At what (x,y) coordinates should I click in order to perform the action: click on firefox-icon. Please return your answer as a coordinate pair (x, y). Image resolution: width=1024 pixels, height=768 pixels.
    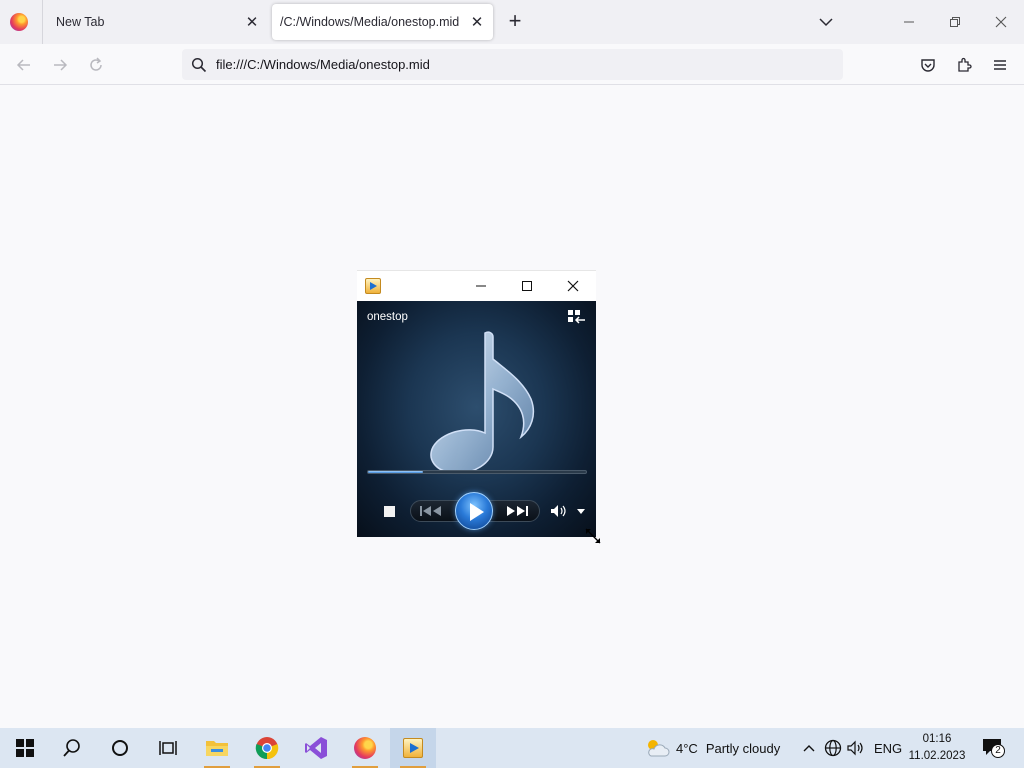
    Looking at the image, I should click on (365, 748).